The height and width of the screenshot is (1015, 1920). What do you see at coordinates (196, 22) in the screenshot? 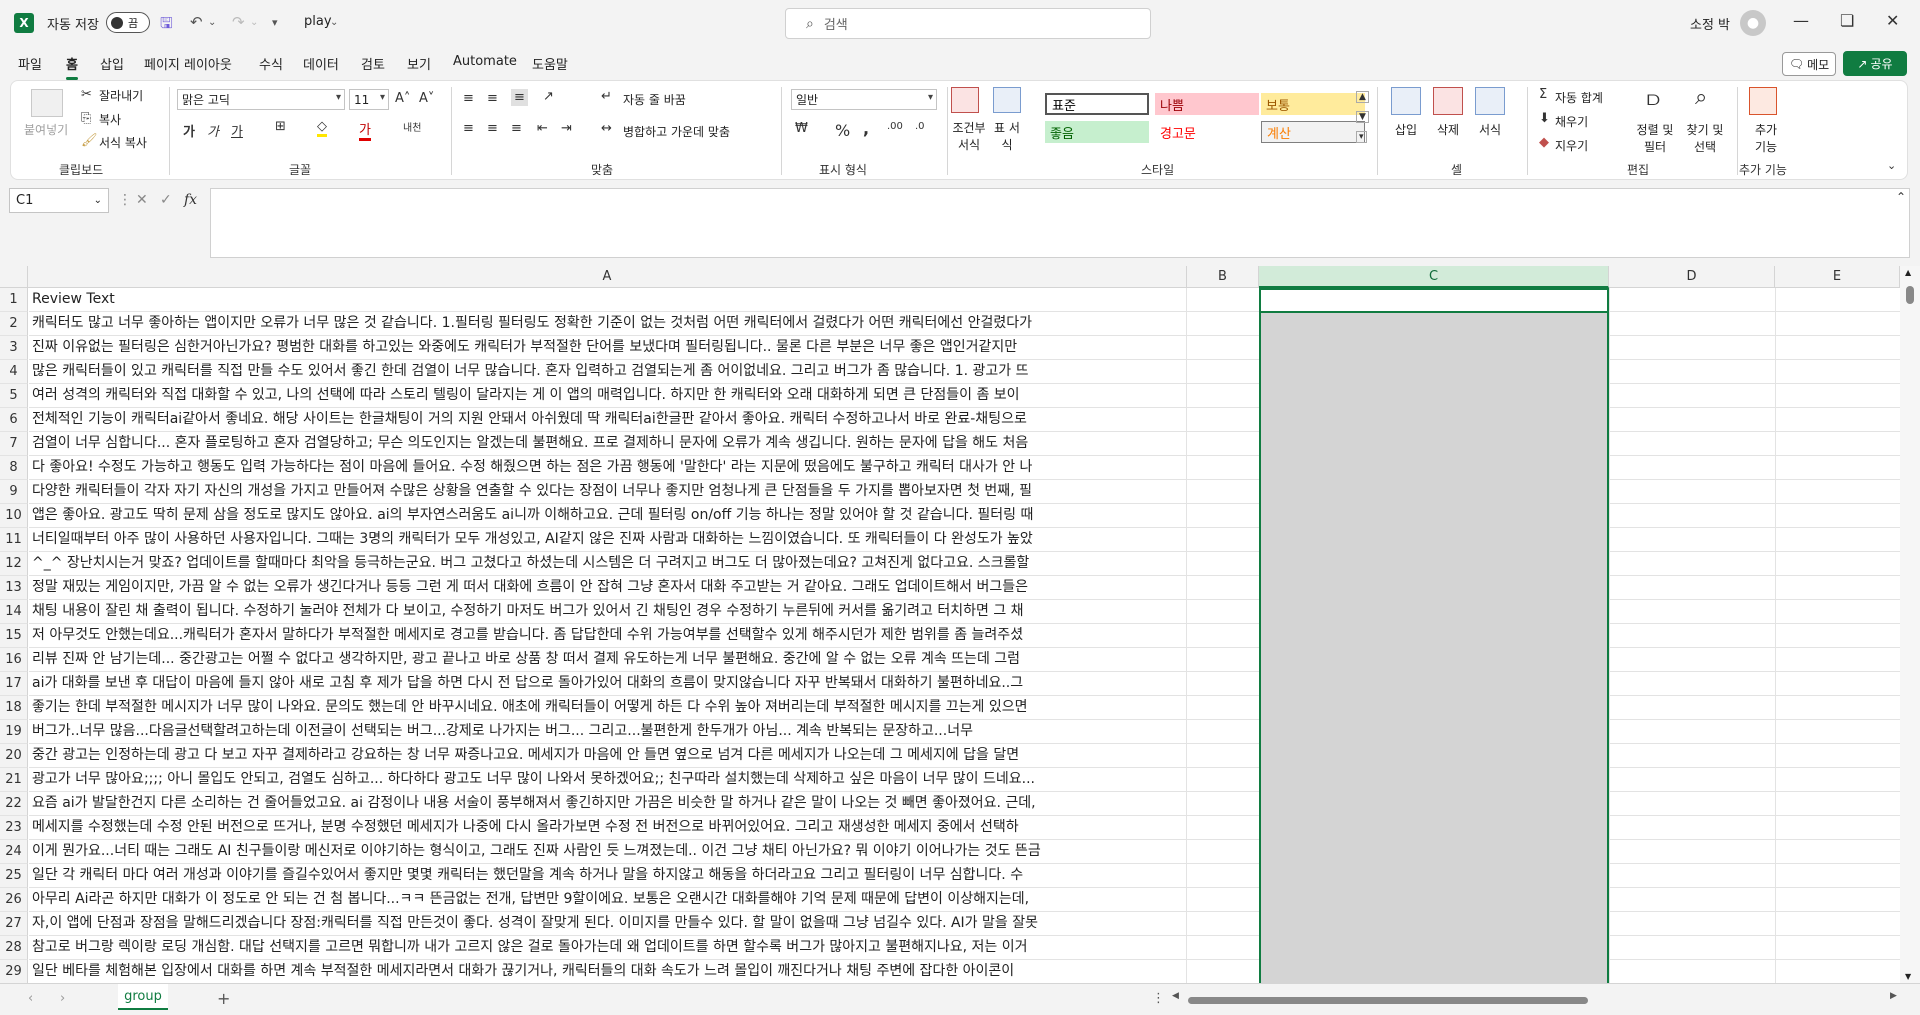
I see `undo-icon: ↶` at bounding box center [196, 22].